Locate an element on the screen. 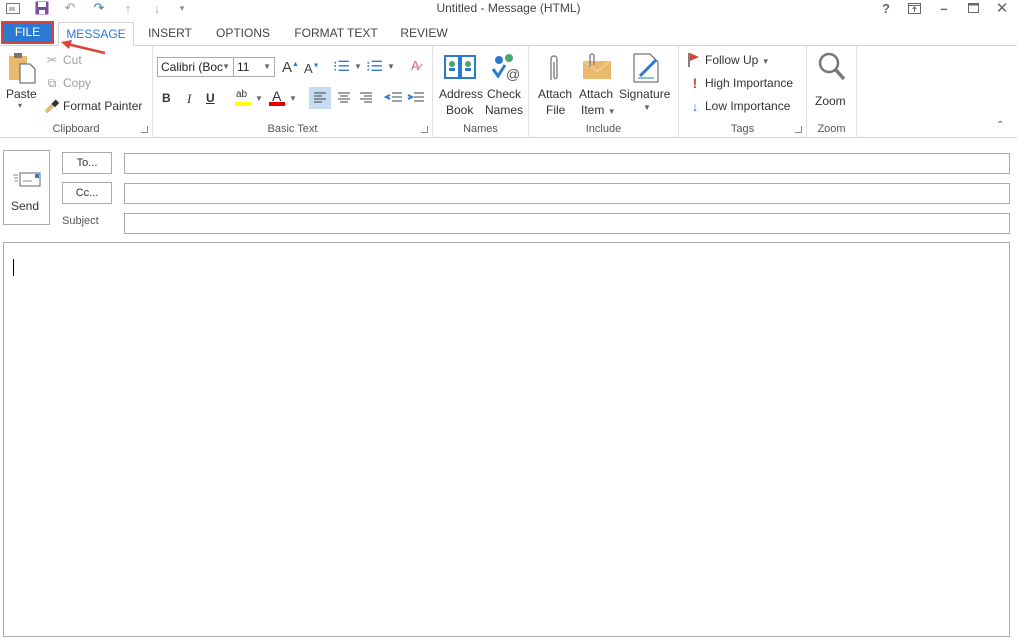 This screenshot has width=1017, height=642. ribbon-display-options-icon is located at coordinates (914, 8).